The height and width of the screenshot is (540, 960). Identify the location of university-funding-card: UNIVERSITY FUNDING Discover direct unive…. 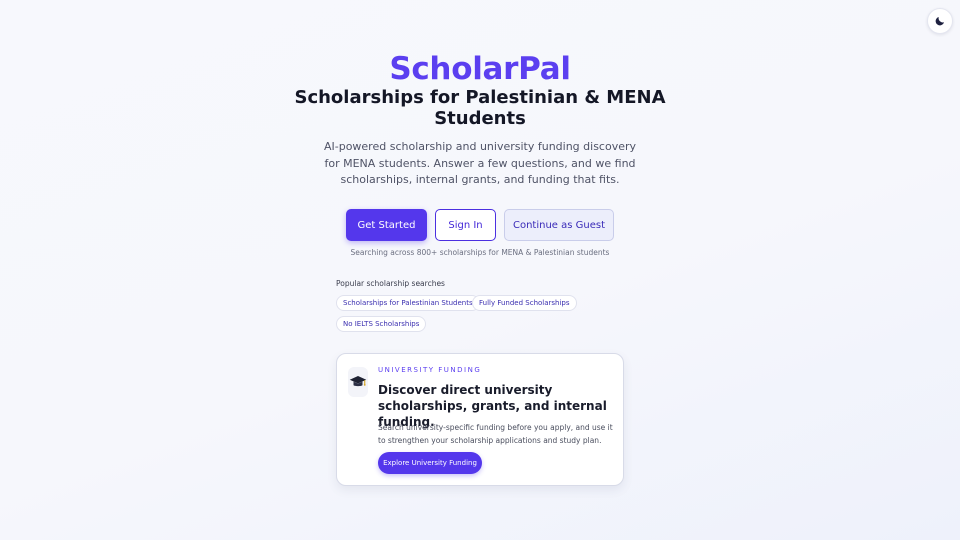
(480, 419).